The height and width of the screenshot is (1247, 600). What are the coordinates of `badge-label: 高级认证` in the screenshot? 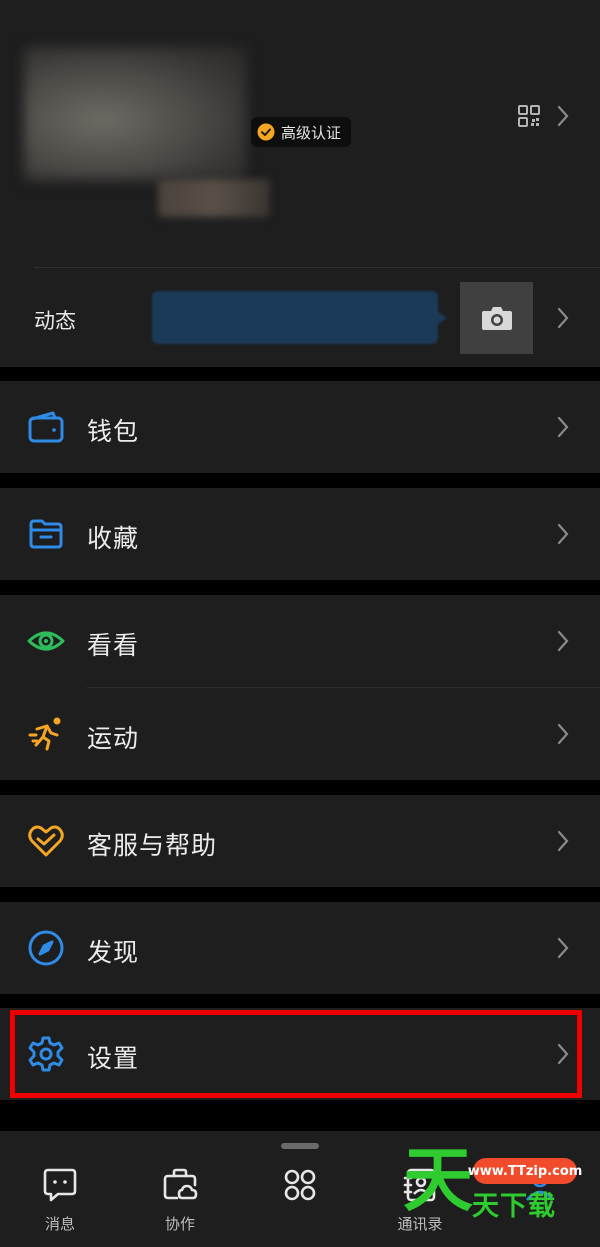 It's located at (311, 132).